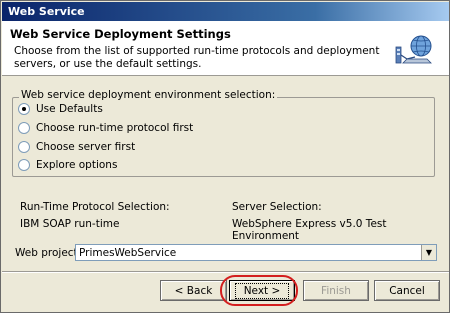 Image resolution: width=450 pixels, height=313 pixels. I want to click on radio-label: Choose run-time protocol first, so click(115, 127).